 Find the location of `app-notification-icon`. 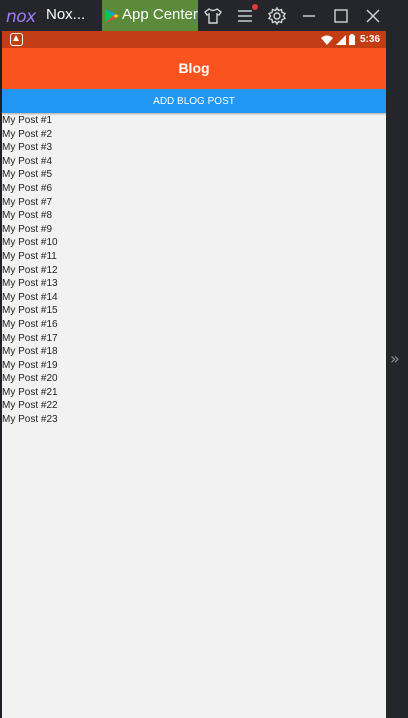

app-notification-icon is located at coordinates (16, 39).